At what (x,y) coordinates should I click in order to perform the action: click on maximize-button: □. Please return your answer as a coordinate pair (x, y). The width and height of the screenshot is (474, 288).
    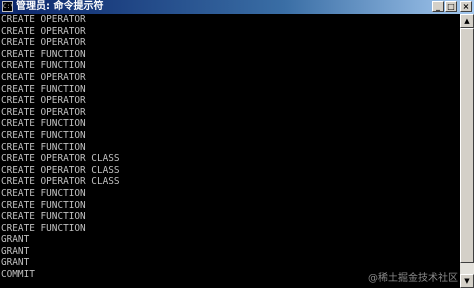
    Looking at the image, I should click on (451, 6).